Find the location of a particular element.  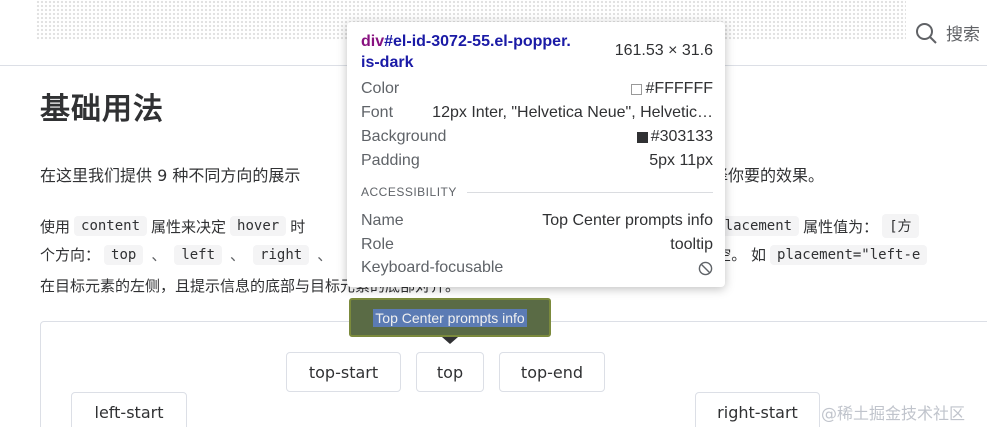

element-dimensions: 161.53 × 31.6 is located at coordinates (663, 50).